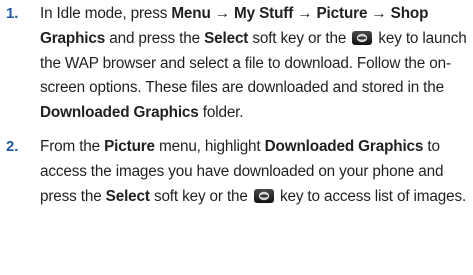  Describe the element at coordinates (155, 38) in the screenshot. I see `text-run: and press the` at that location.